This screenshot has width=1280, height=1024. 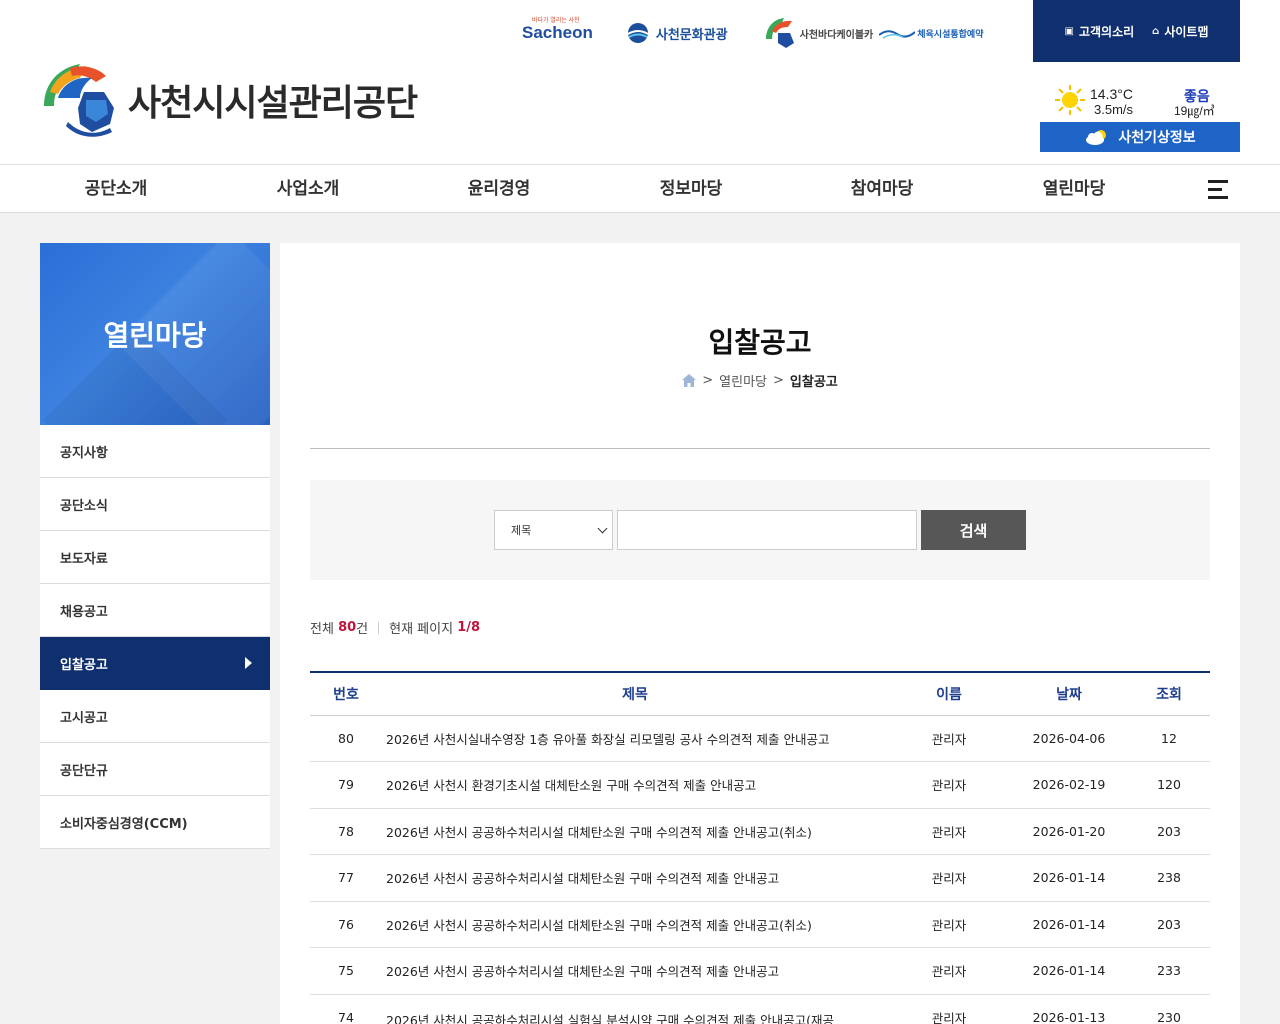 What do you see at coordinates (1096, 137) in the screenshot?
I see `cloud-sun-icon` at bounding box center [1096, 137].